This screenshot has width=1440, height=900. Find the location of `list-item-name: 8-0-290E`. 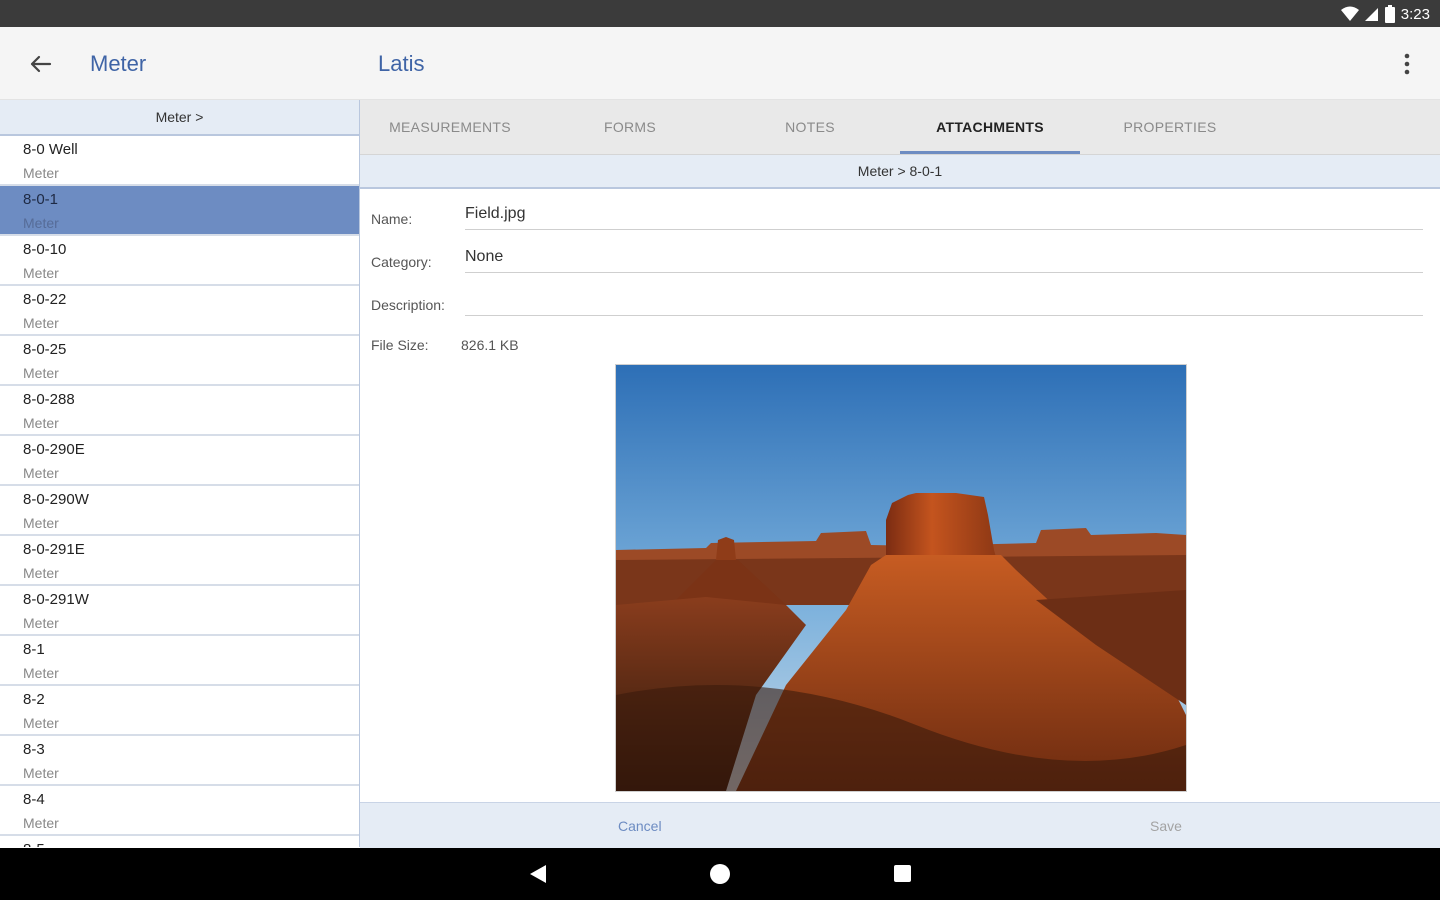

list-item-name: 8-0-290E is located at coordinates (54, 449).